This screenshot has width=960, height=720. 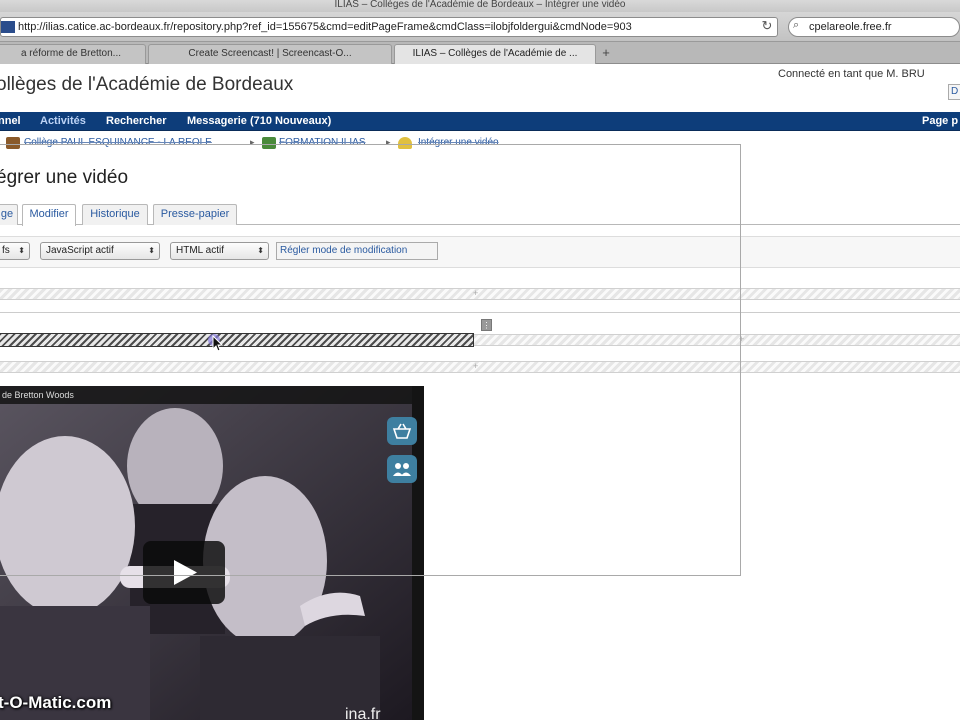 What do you see at coordinates (796, 25) in the screenshot?
I see `search-icon: ⌕` at bounding box center [796, 25].